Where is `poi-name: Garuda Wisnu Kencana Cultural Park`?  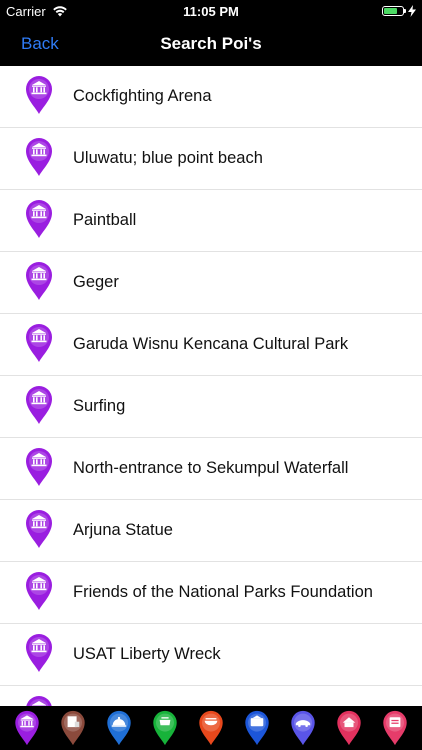
poi-name: Garuda Wisnu Kencana Cultural Park is located at coordinates (211, 344).